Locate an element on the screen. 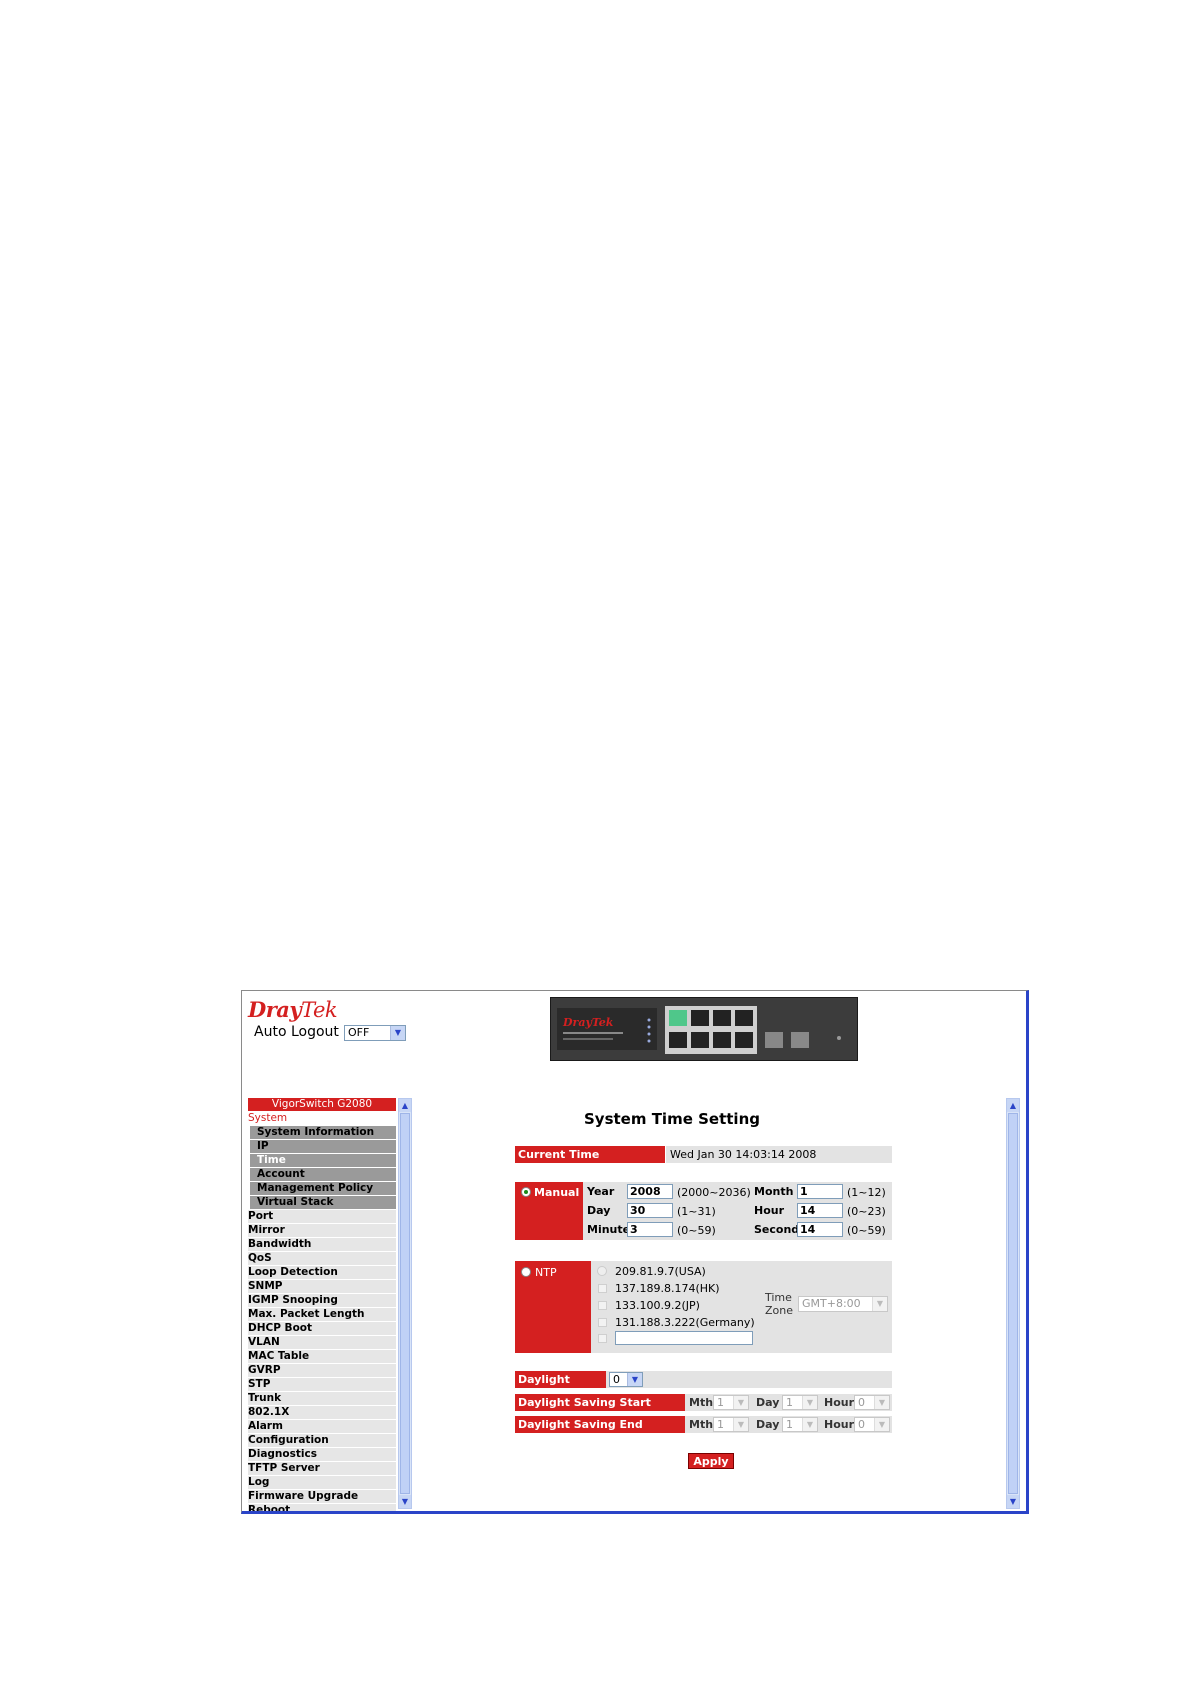  daylight-saving-value: 0 is located at coordinates (616, 1379).